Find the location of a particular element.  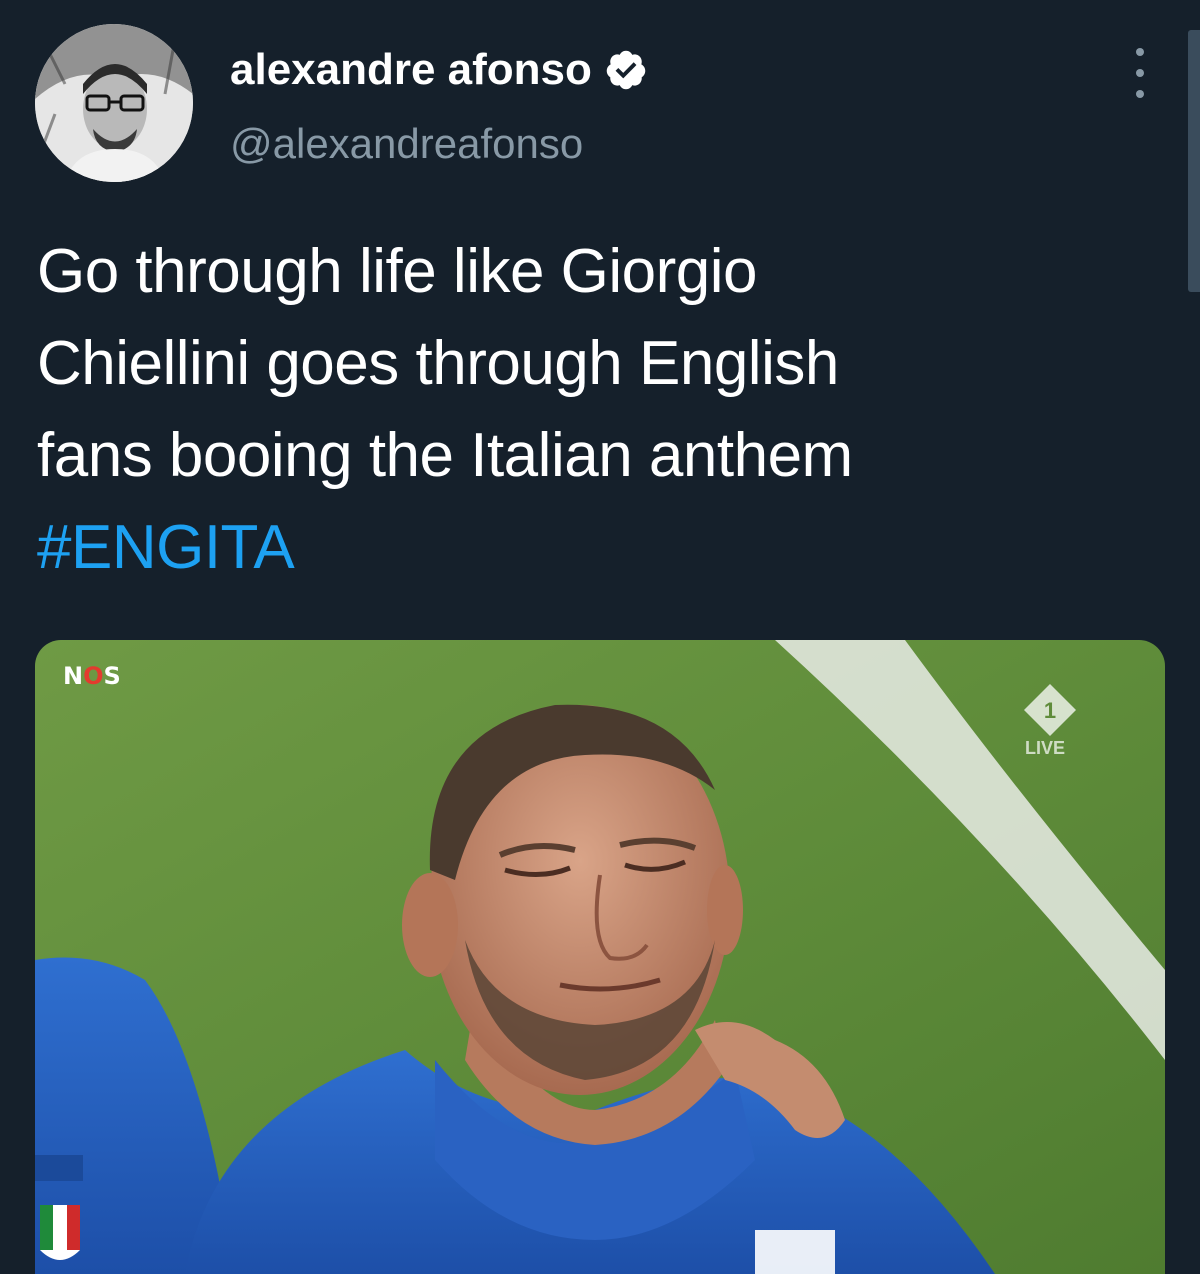

team-crest is located at coordinates (795, 1252).